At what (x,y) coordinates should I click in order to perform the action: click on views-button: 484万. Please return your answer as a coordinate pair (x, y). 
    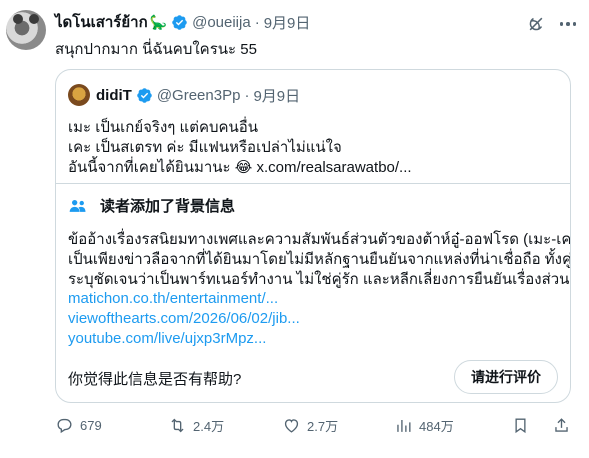
    Looking at the image, I should click on (424, 425).